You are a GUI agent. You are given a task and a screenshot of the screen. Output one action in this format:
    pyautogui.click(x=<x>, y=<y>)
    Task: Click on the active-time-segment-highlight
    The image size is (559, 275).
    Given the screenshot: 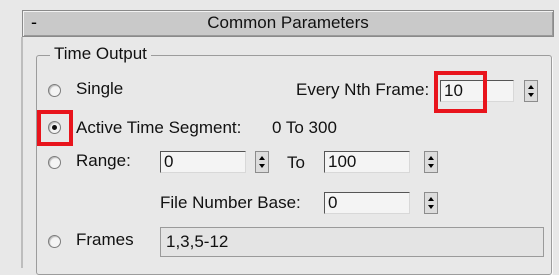 What is the action you would take?
    pyautogui.click(x=55, y=128)
    